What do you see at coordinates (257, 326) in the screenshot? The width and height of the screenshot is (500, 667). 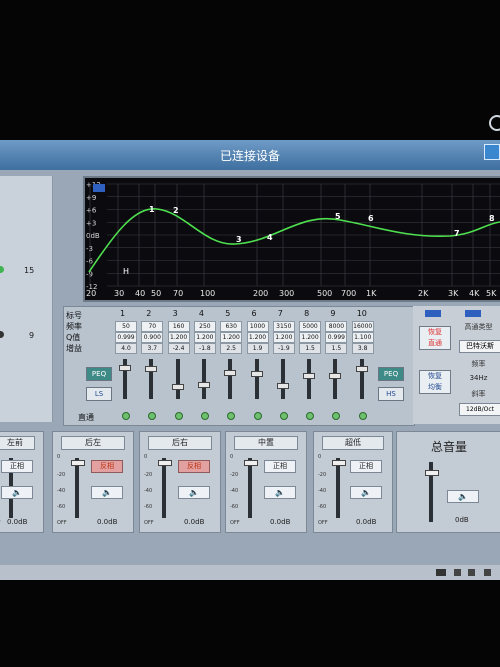 I see `peq-frequency-input: 1000` at bounding box center [257, 326].